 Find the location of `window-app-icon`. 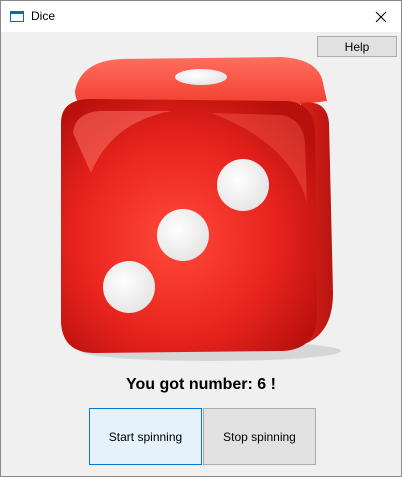

window-app-icon is located at coordinates (17, 16).